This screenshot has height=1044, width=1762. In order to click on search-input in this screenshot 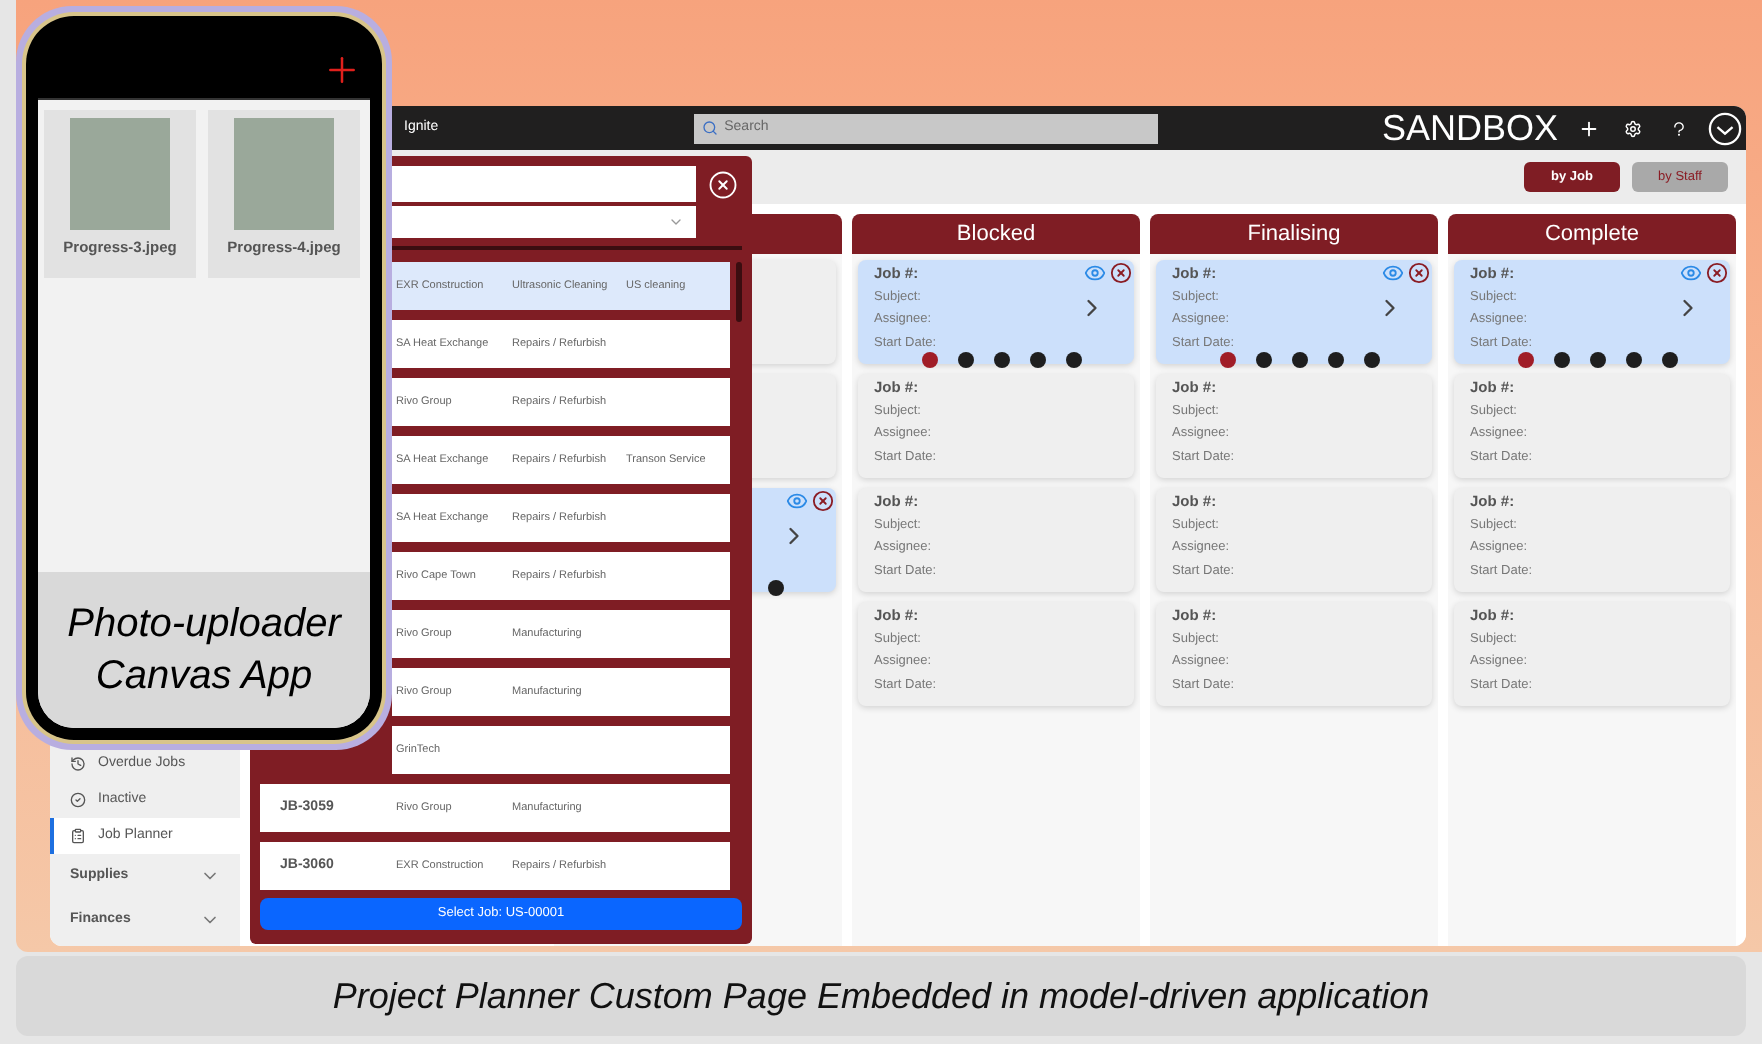, I will do `click(543, 184)`.